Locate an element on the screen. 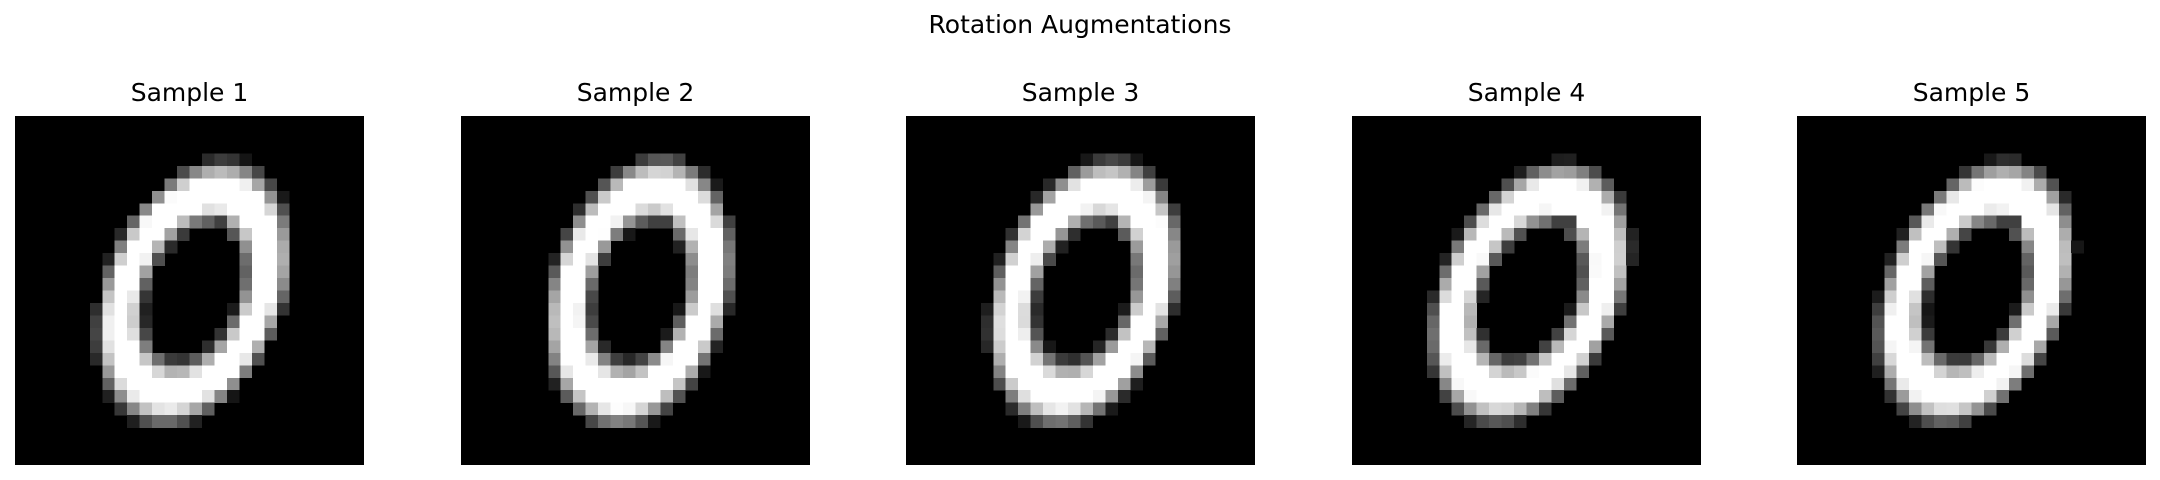 The image size is (2160, 480). sample-panel-4: Sample 4 is located at coordinates (1526, 273).